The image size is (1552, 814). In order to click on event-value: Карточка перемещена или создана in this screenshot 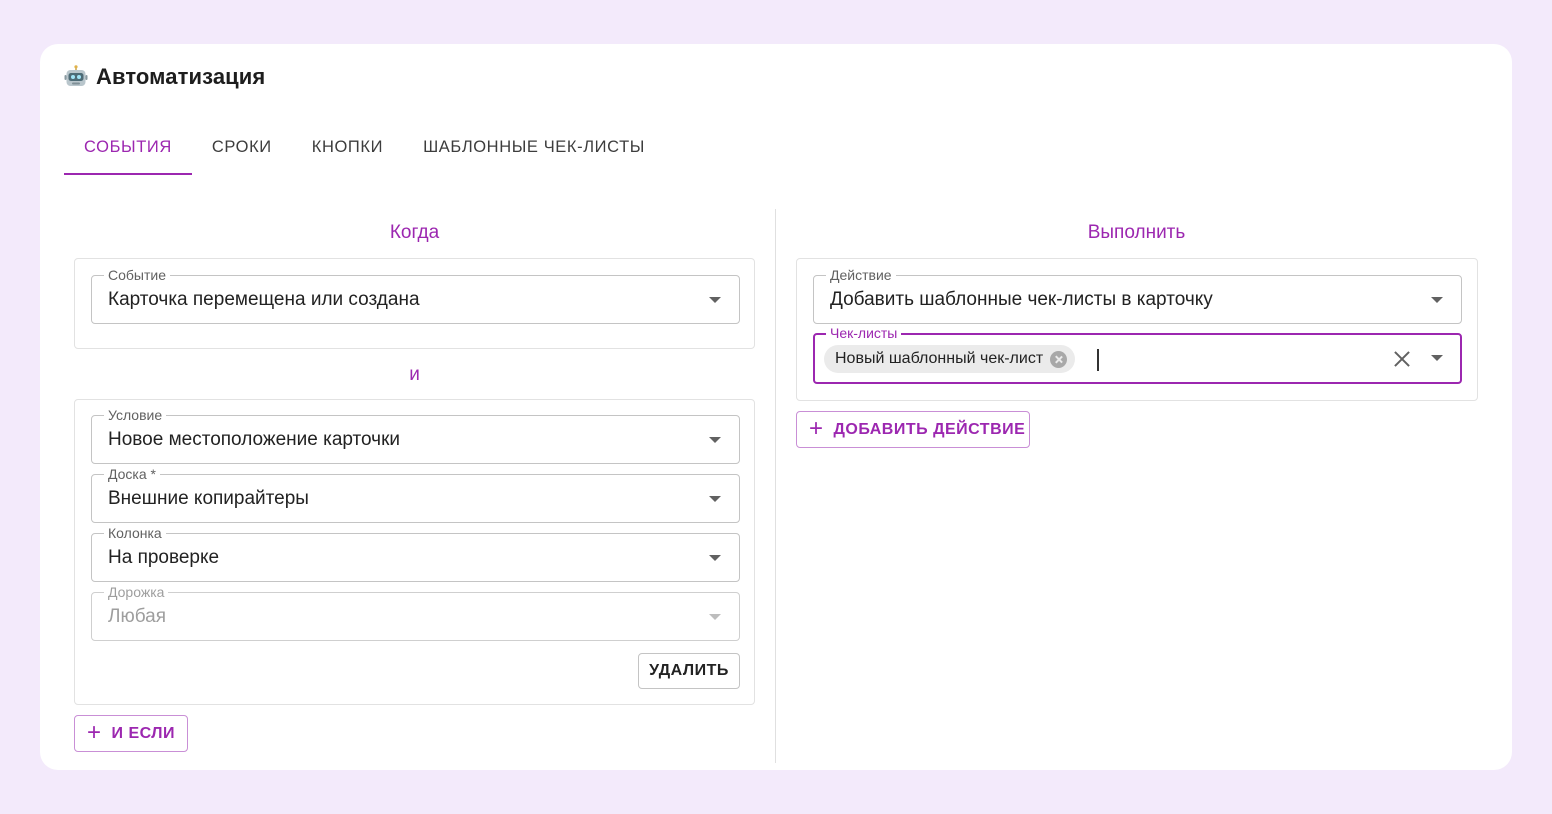, I will do `click(264, 299)`.